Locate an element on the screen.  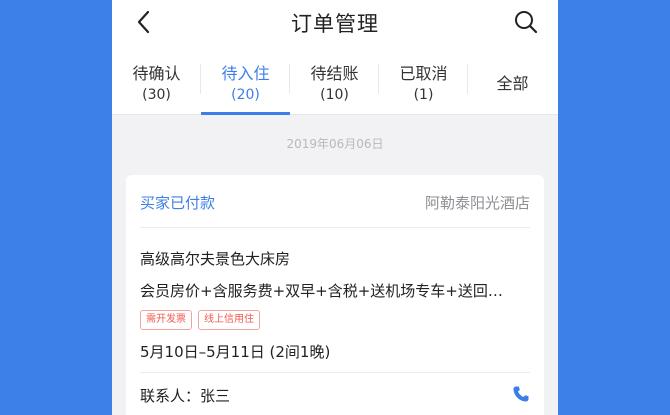
badge-group: 需开发票 线上信用住 is located at coordinates (200, 320).